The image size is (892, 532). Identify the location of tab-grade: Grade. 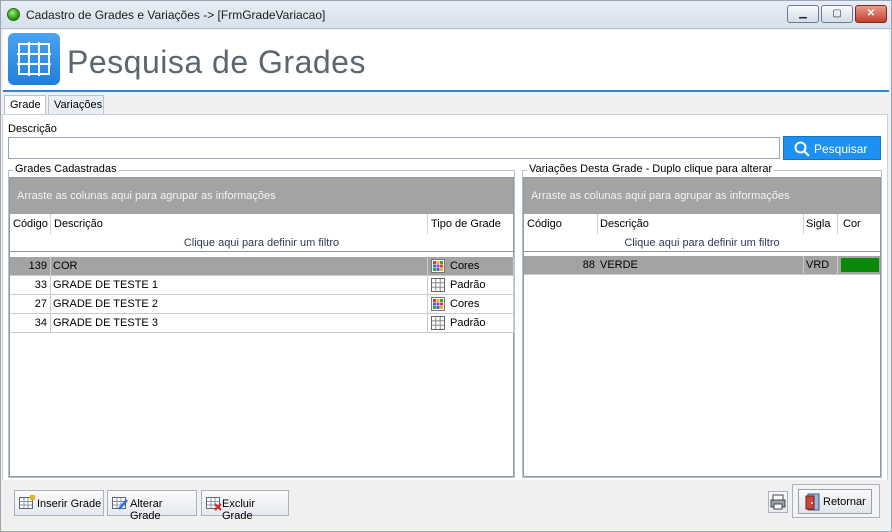
(25, 105).